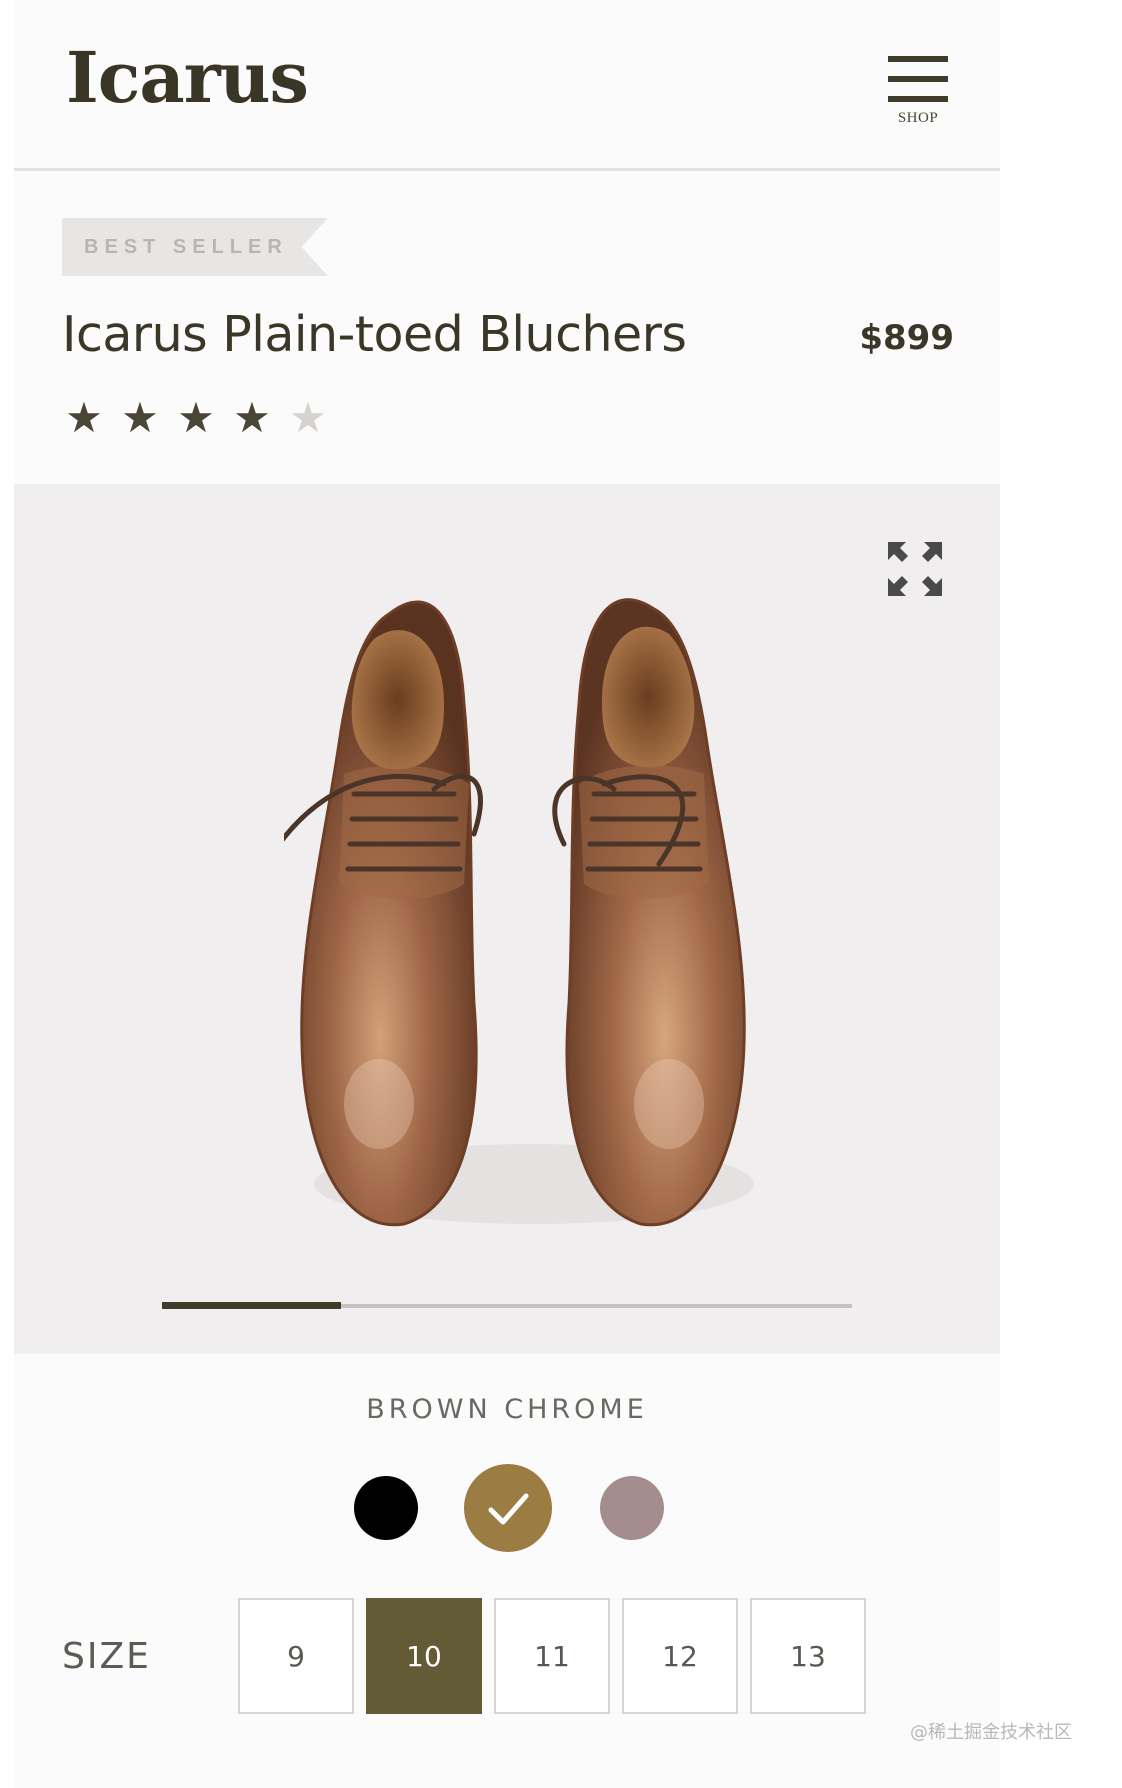 The image size is (1122, 1788). I want to click on size-option-13: 13, so click(808, 1656).